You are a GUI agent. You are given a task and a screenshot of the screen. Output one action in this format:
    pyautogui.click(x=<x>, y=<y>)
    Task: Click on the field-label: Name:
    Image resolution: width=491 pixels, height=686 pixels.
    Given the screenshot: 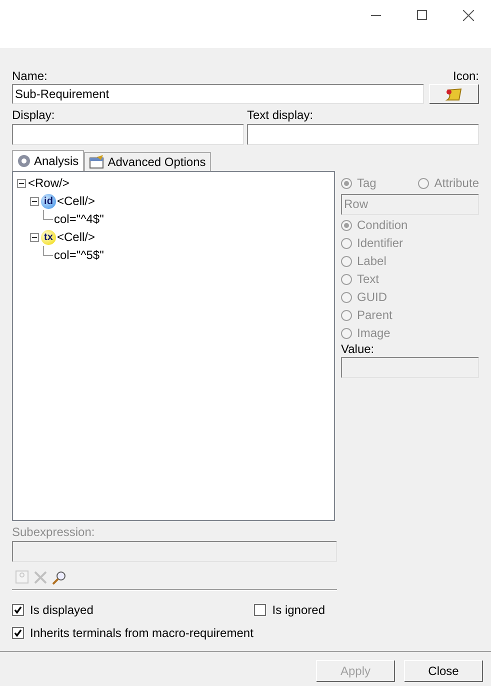 What is the action you would take?
    pyautogui.click(x=30, y=76)
    